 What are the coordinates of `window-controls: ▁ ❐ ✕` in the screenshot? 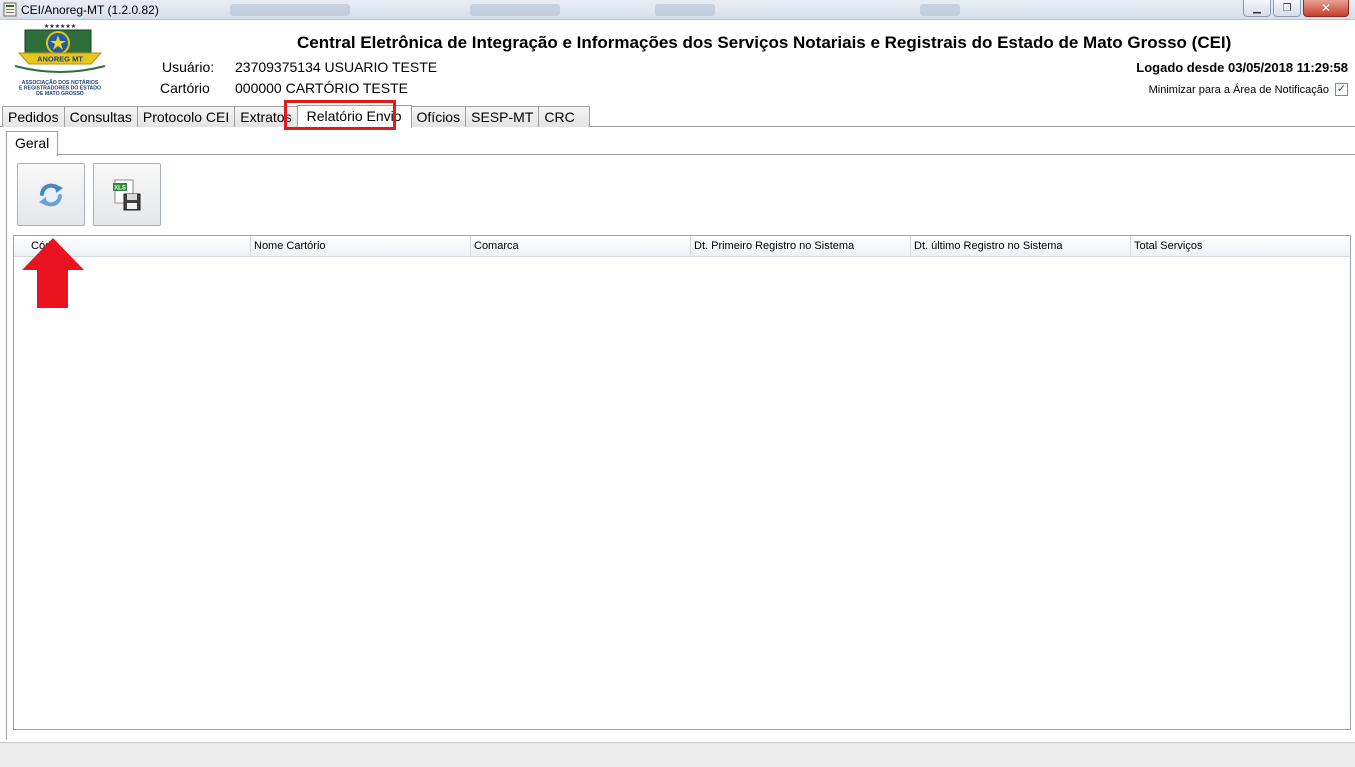 It's located at (1296, 8).